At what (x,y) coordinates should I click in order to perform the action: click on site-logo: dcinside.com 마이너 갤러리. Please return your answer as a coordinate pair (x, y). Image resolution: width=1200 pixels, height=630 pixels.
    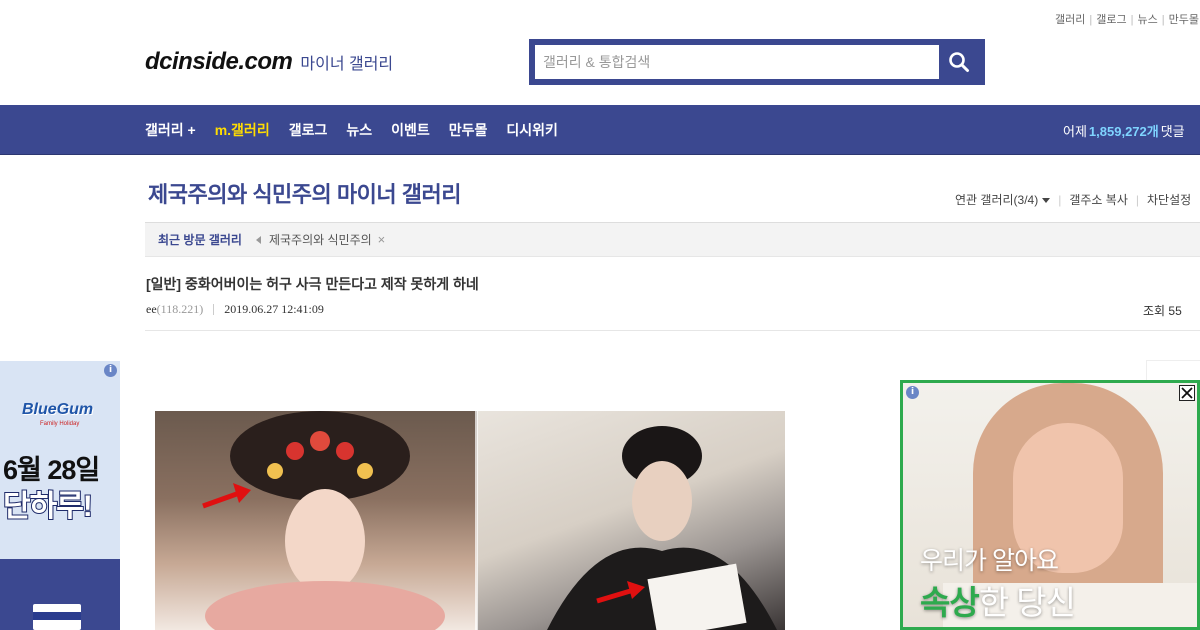
    Looking at the image, I should click on (269, 62).